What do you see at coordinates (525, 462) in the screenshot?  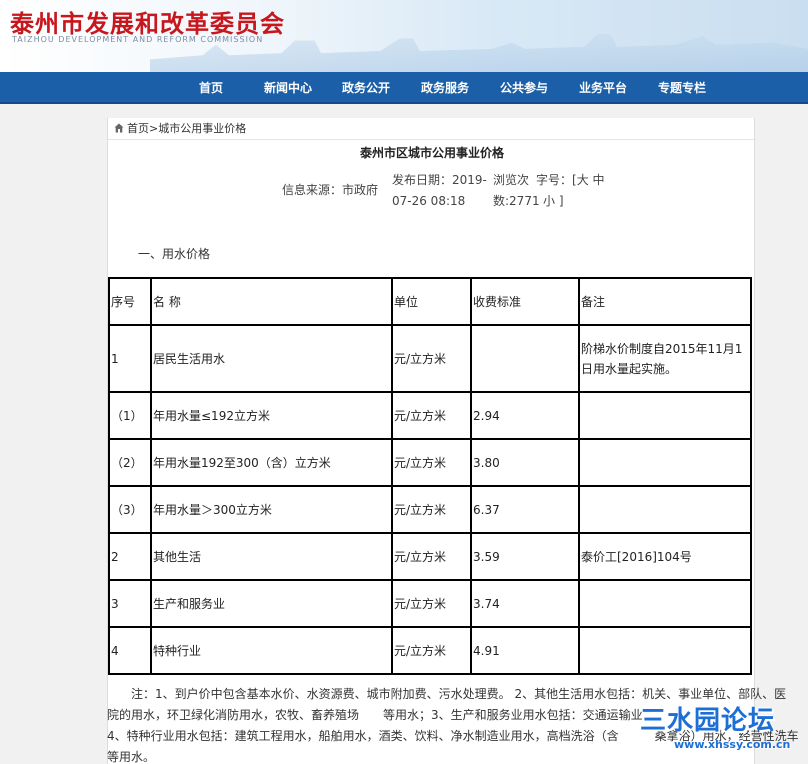 I see `table-cell: 3.80` at bounding box center [525, 462].